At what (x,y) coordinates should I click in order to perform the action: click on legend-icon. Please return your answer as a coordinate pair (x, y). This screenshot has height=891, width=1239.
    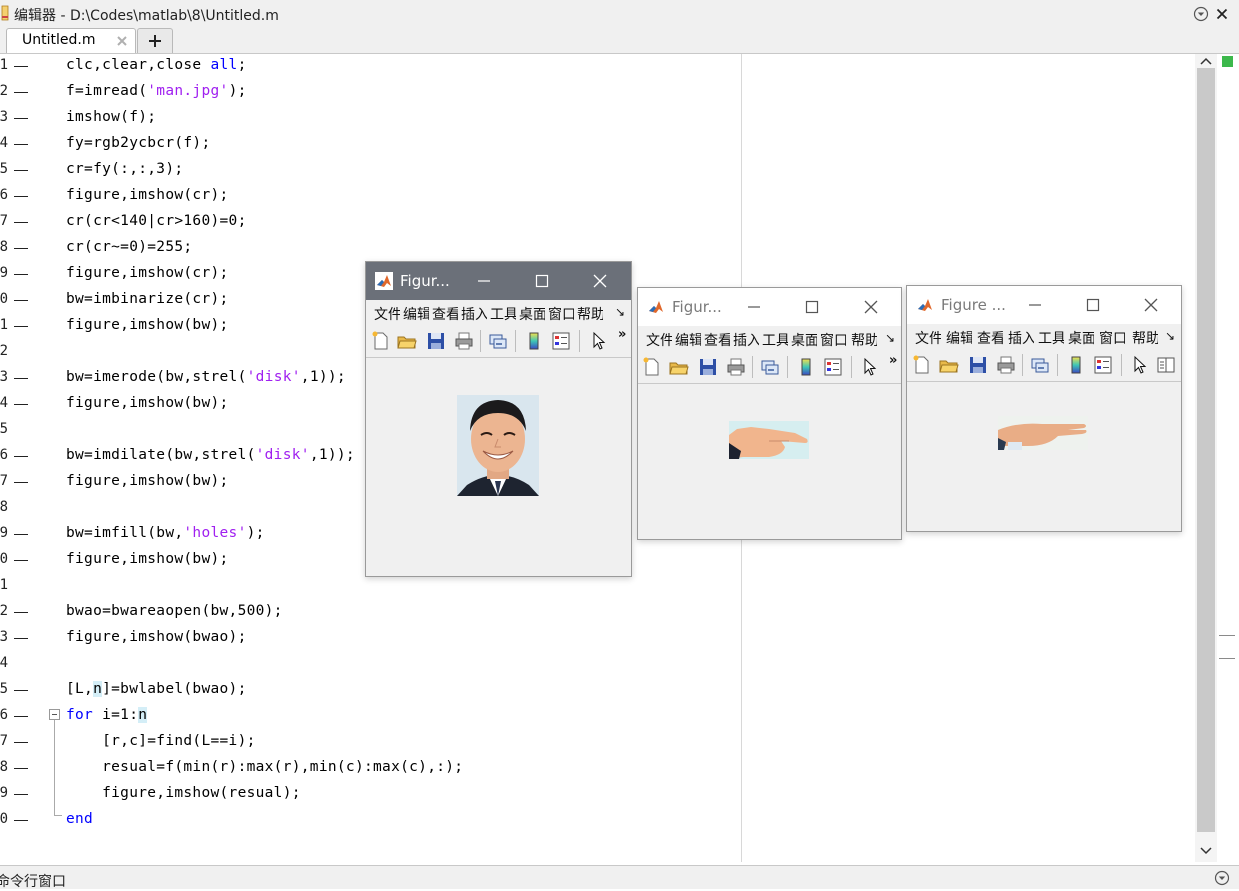
    Looking at the image, I should click on (833, 367).